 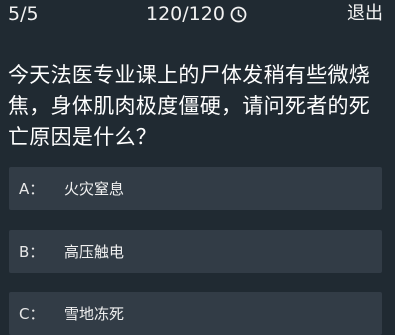 What do you see at coordinates (195, 251) in the screenshot?
I see `option-b: B： 高压触电` at bounding box center [195, 251].